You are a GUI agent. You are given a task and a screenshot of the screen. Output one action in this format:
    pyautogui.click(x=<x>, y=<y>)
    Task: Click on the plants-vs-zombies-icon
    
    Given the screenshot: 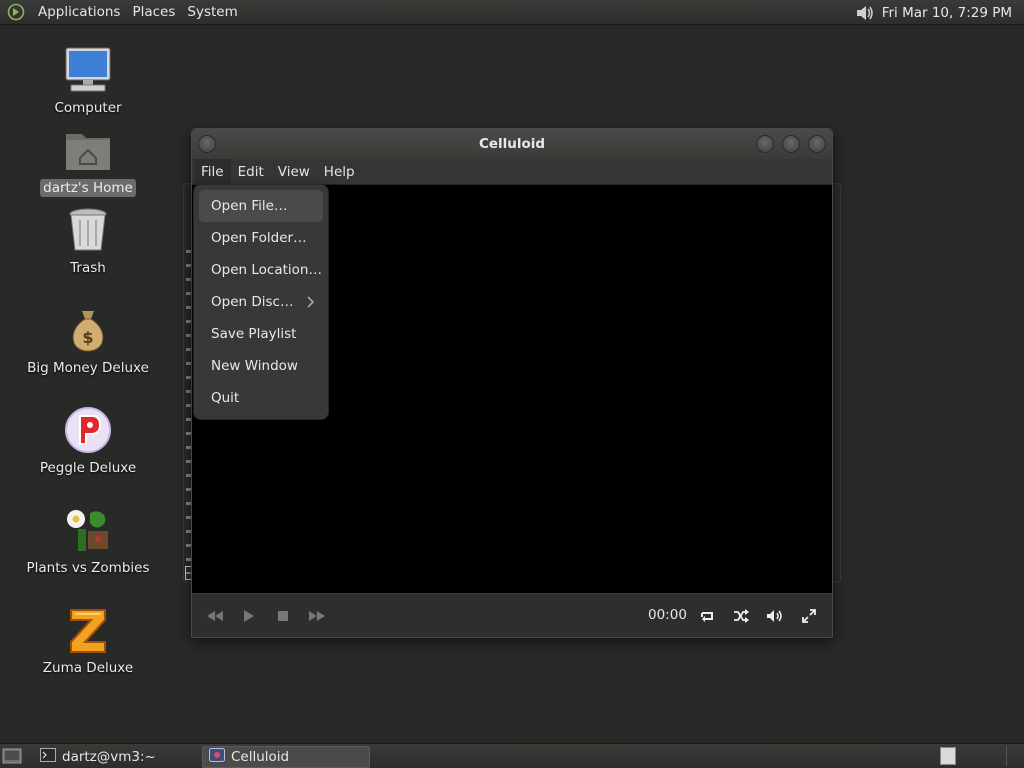 What is the action you would take?
    pyautogui.click(x=88, y=530)
    